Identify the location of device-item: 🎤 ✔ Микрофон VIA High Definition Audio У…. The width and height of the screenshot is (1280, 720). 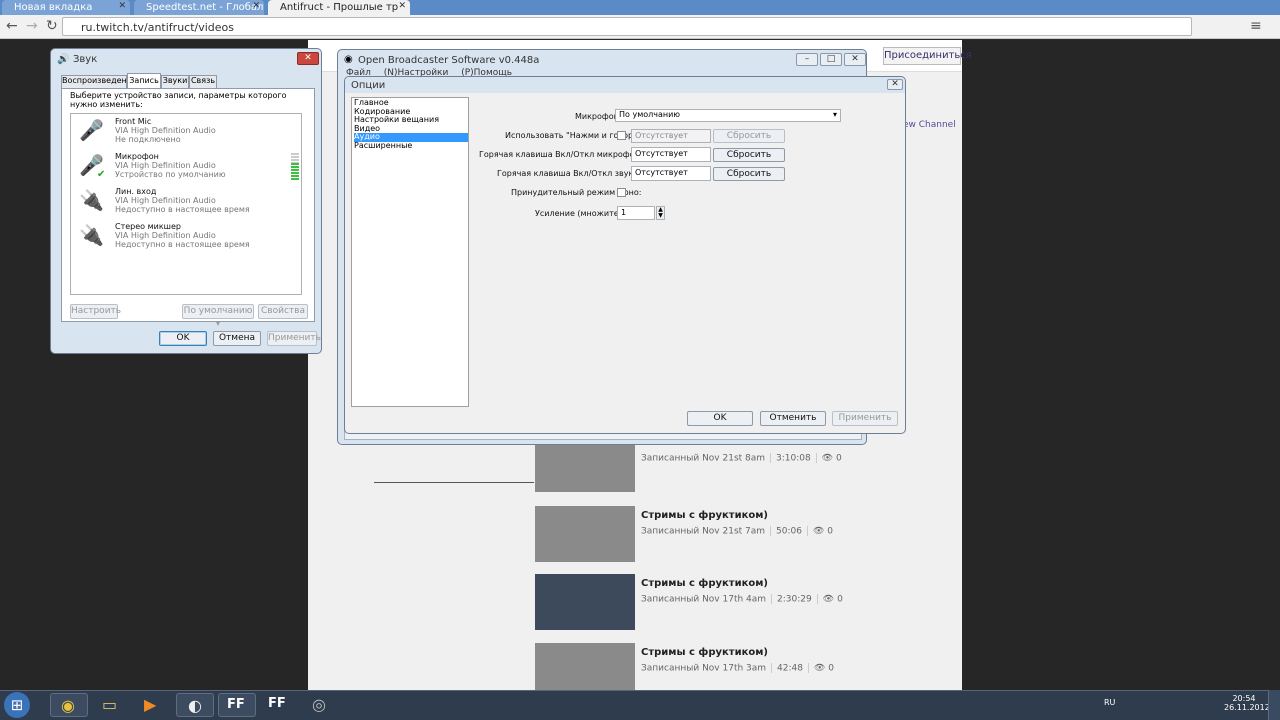
(186, 168).